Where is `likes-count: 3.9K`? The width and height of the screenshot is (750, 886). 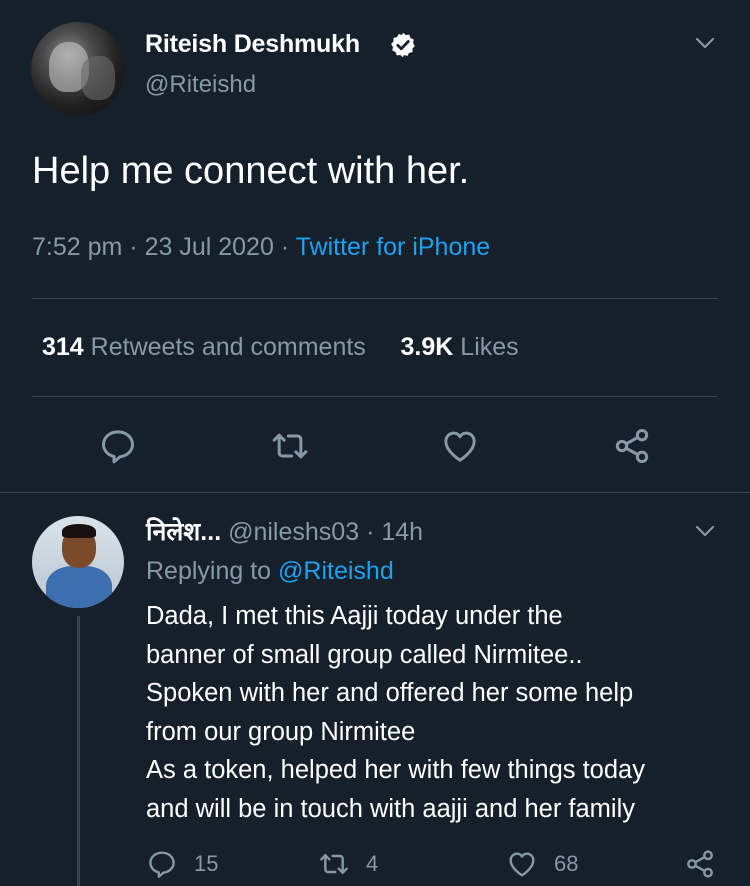
likes-count: 3.9K is located at coordinates (427, 347).